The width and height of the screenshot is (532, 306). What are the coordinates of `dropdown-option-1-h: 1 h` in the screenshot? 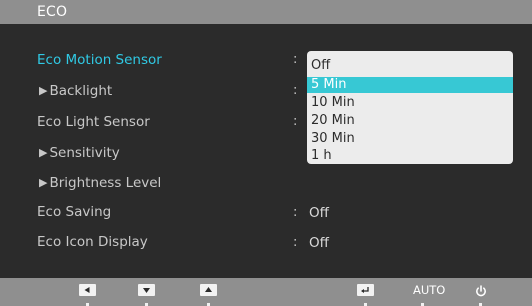 It's located at (410, 156).